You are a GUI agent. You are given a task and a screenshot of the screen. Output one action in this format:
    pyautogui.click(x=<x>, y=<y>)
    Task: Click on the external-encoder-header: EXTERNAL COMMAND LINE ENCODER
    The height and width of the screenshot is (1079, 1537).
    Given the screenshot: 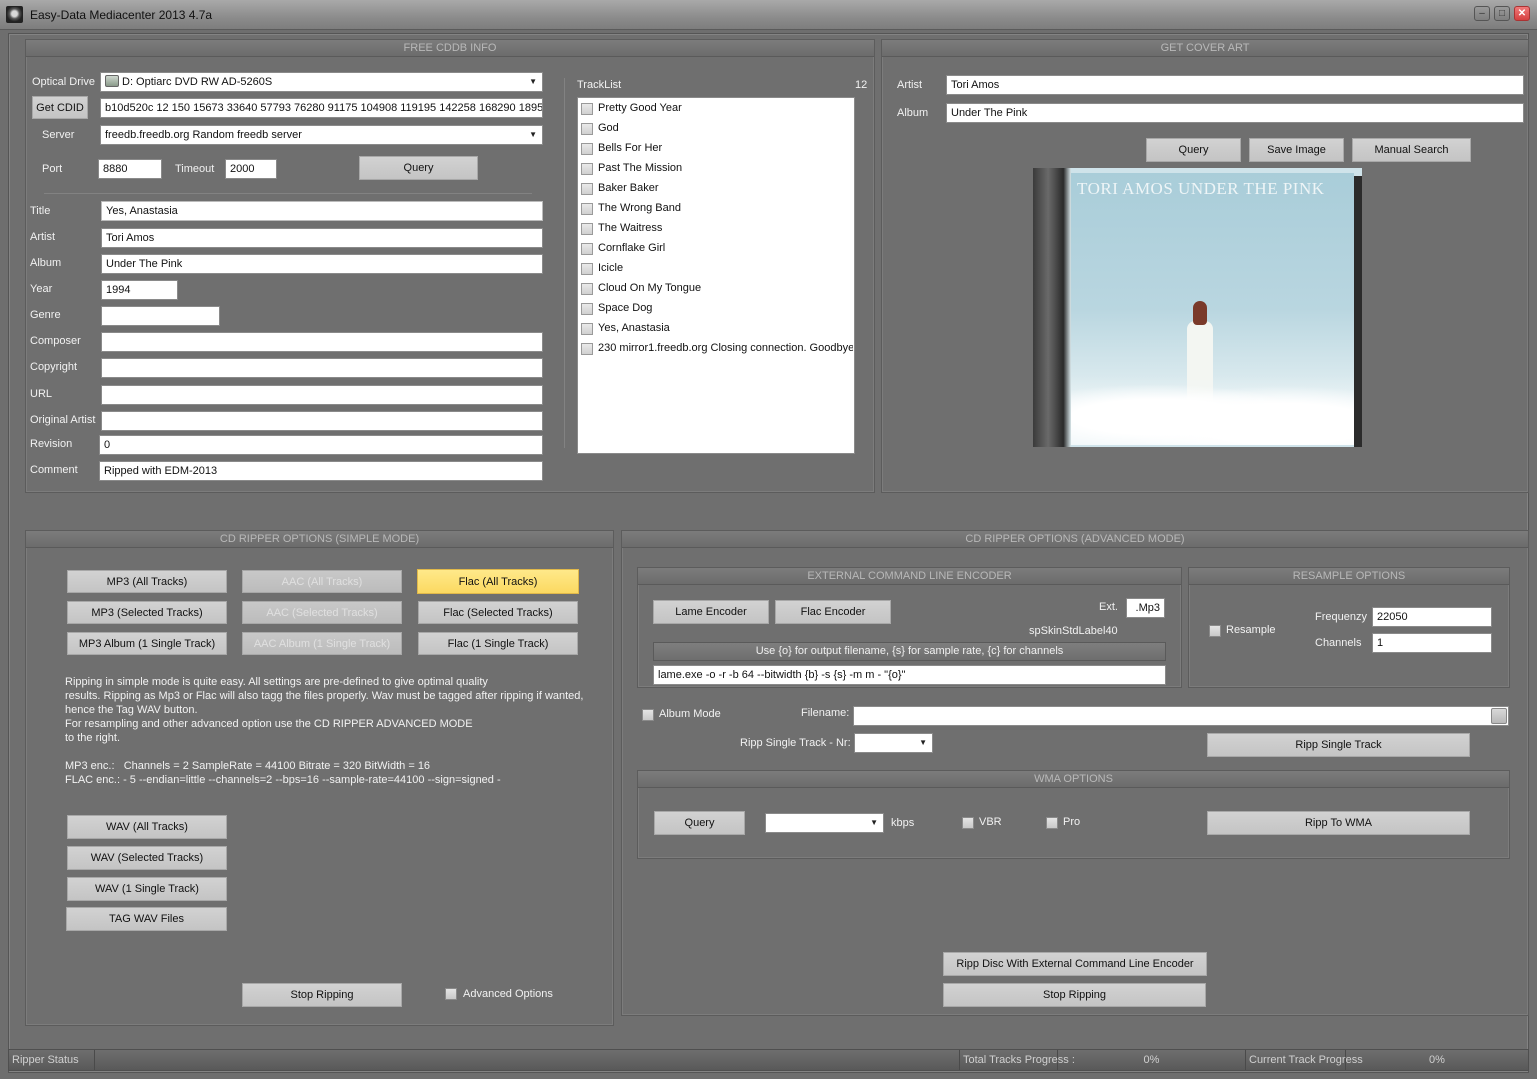 What is the action you would take?
    pyautogui.click(x=909, y=576)
    